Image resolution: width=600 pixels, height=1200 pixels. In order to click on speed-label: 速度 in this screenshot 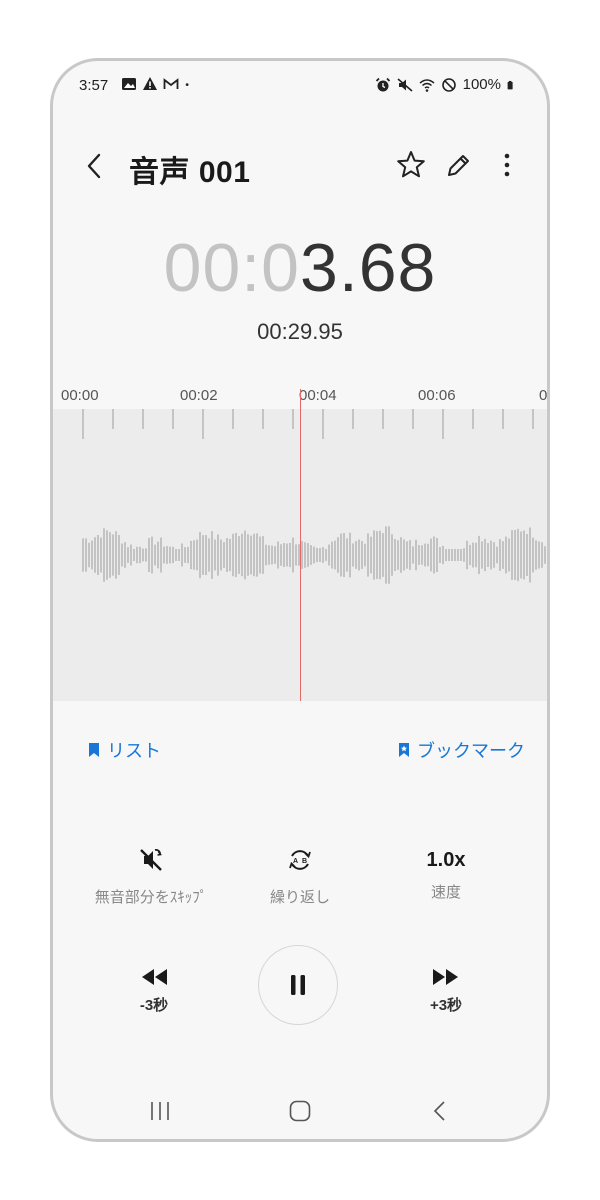, I will do `click(445, 892)`.